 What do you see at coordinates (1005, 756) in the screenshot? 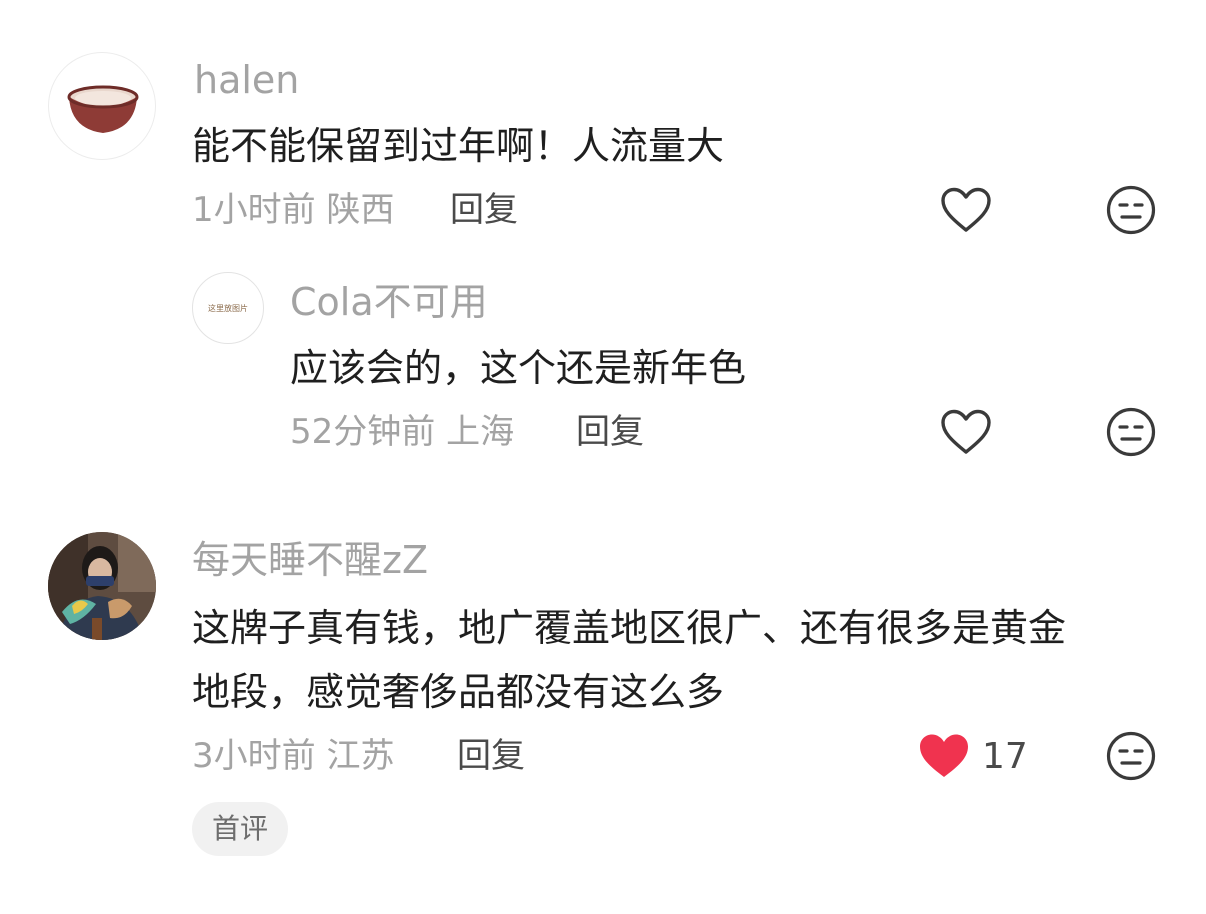
I see `like-count: 17` at bounding box center [1005, 756].